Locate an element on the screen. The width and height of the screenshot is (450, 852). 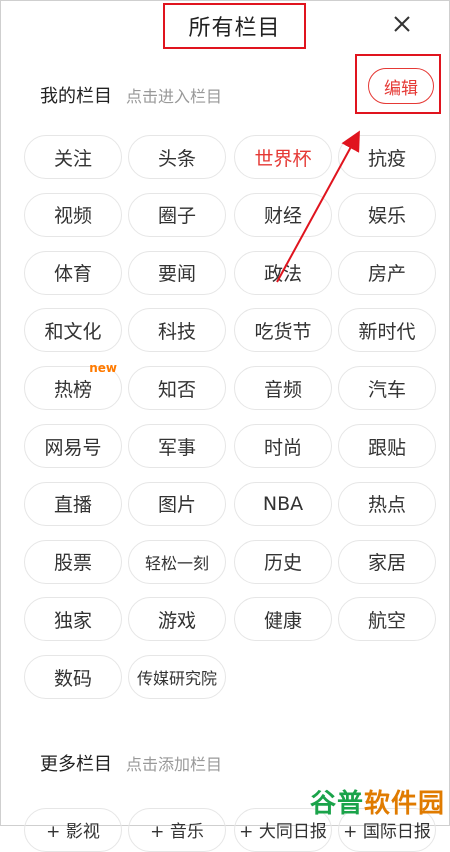
channel-chip: 圈子 is located at coordinates (177, 214).